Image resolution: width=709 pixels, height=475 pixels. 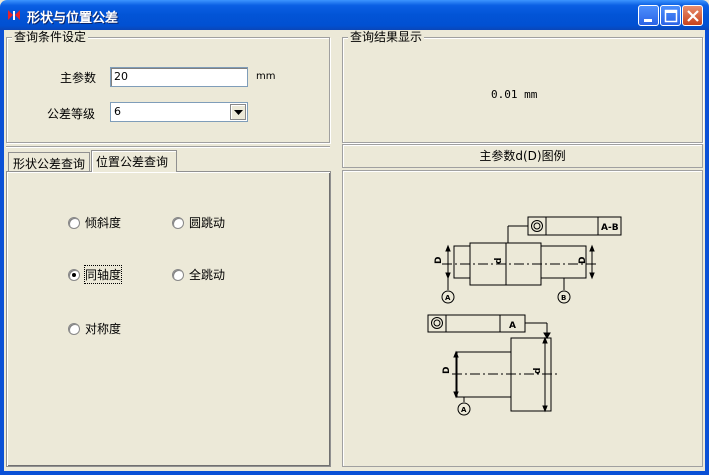 I want to click on radio-coaxiality-label: 同轴度, so click(x=103, y=274).